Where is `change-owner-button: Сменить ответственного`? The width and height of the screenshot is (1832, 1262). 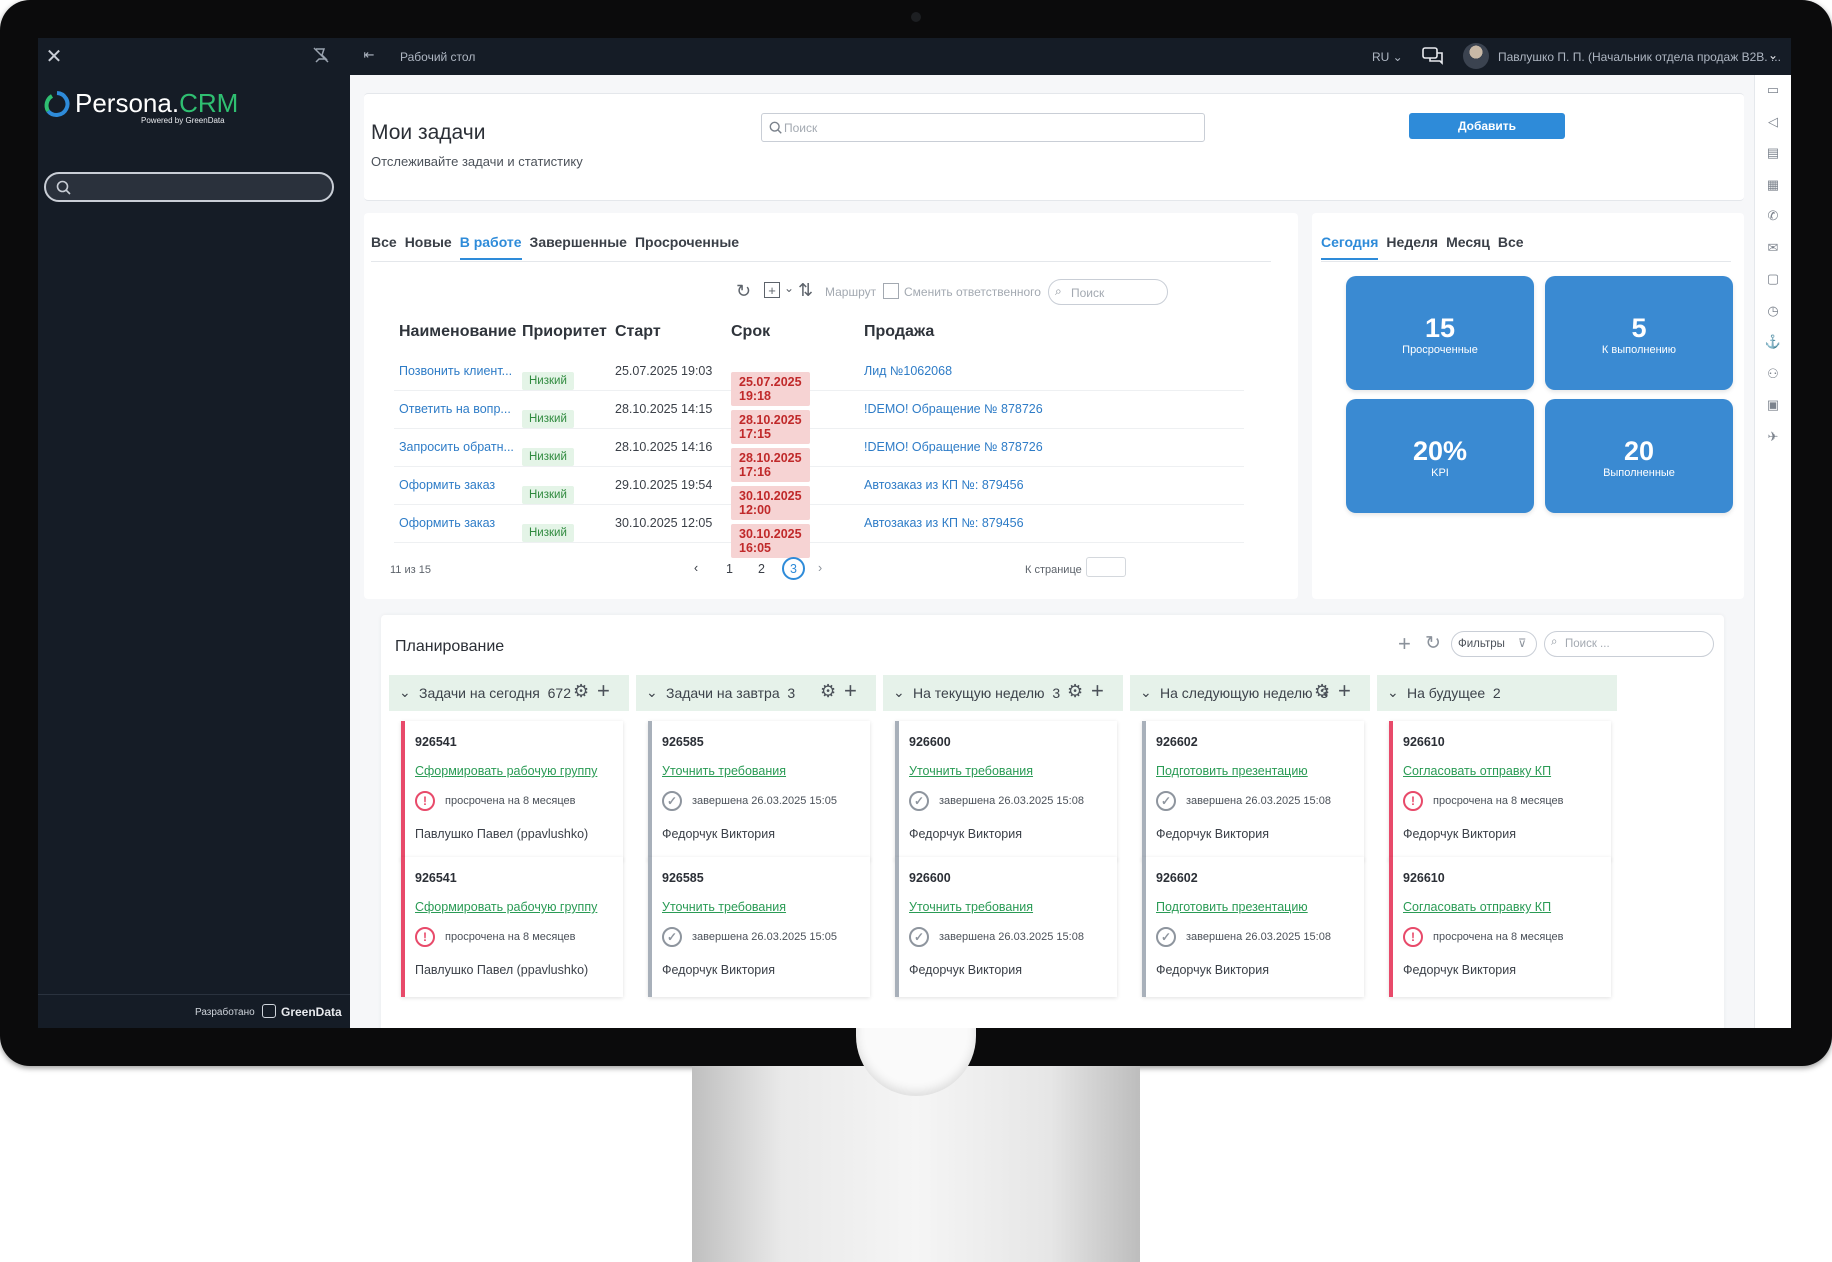 change-owner-button: Сменить ответственного is located at coordinates (972, 292).